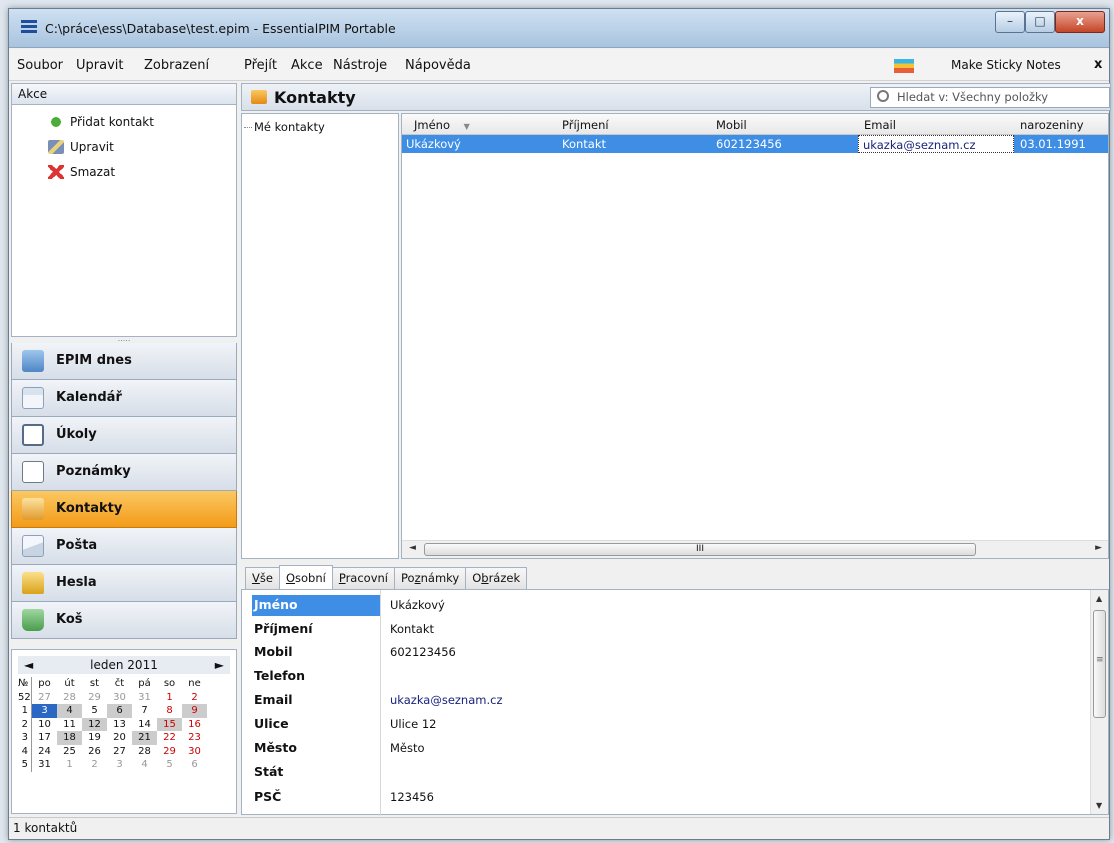 The width and height of the screenshot is (1114, 843). What do you see at coordinates (94, 752) in the screenshot?
I see `calendar-day: 26` at bounding box center [94, 752].